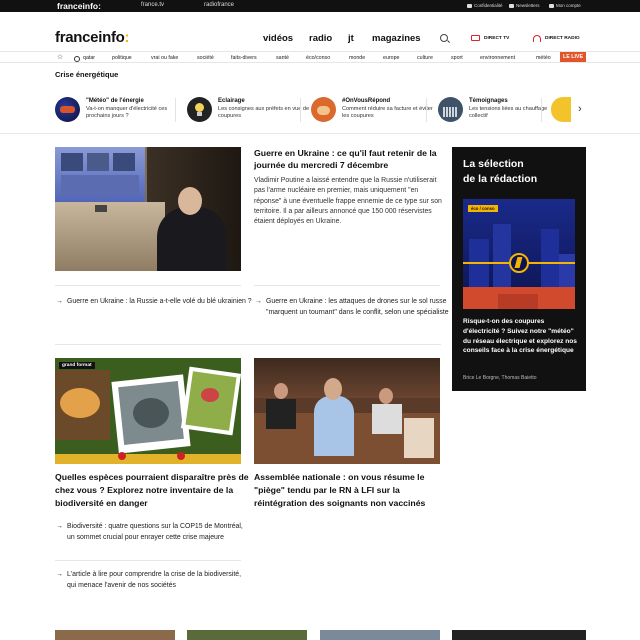 Image resolution: width=640 pixels, height=640 pixels. Describe the element at coordinates (219, 5) in the screenshot. I see `radiofrance-link: radiofrance` at that location.